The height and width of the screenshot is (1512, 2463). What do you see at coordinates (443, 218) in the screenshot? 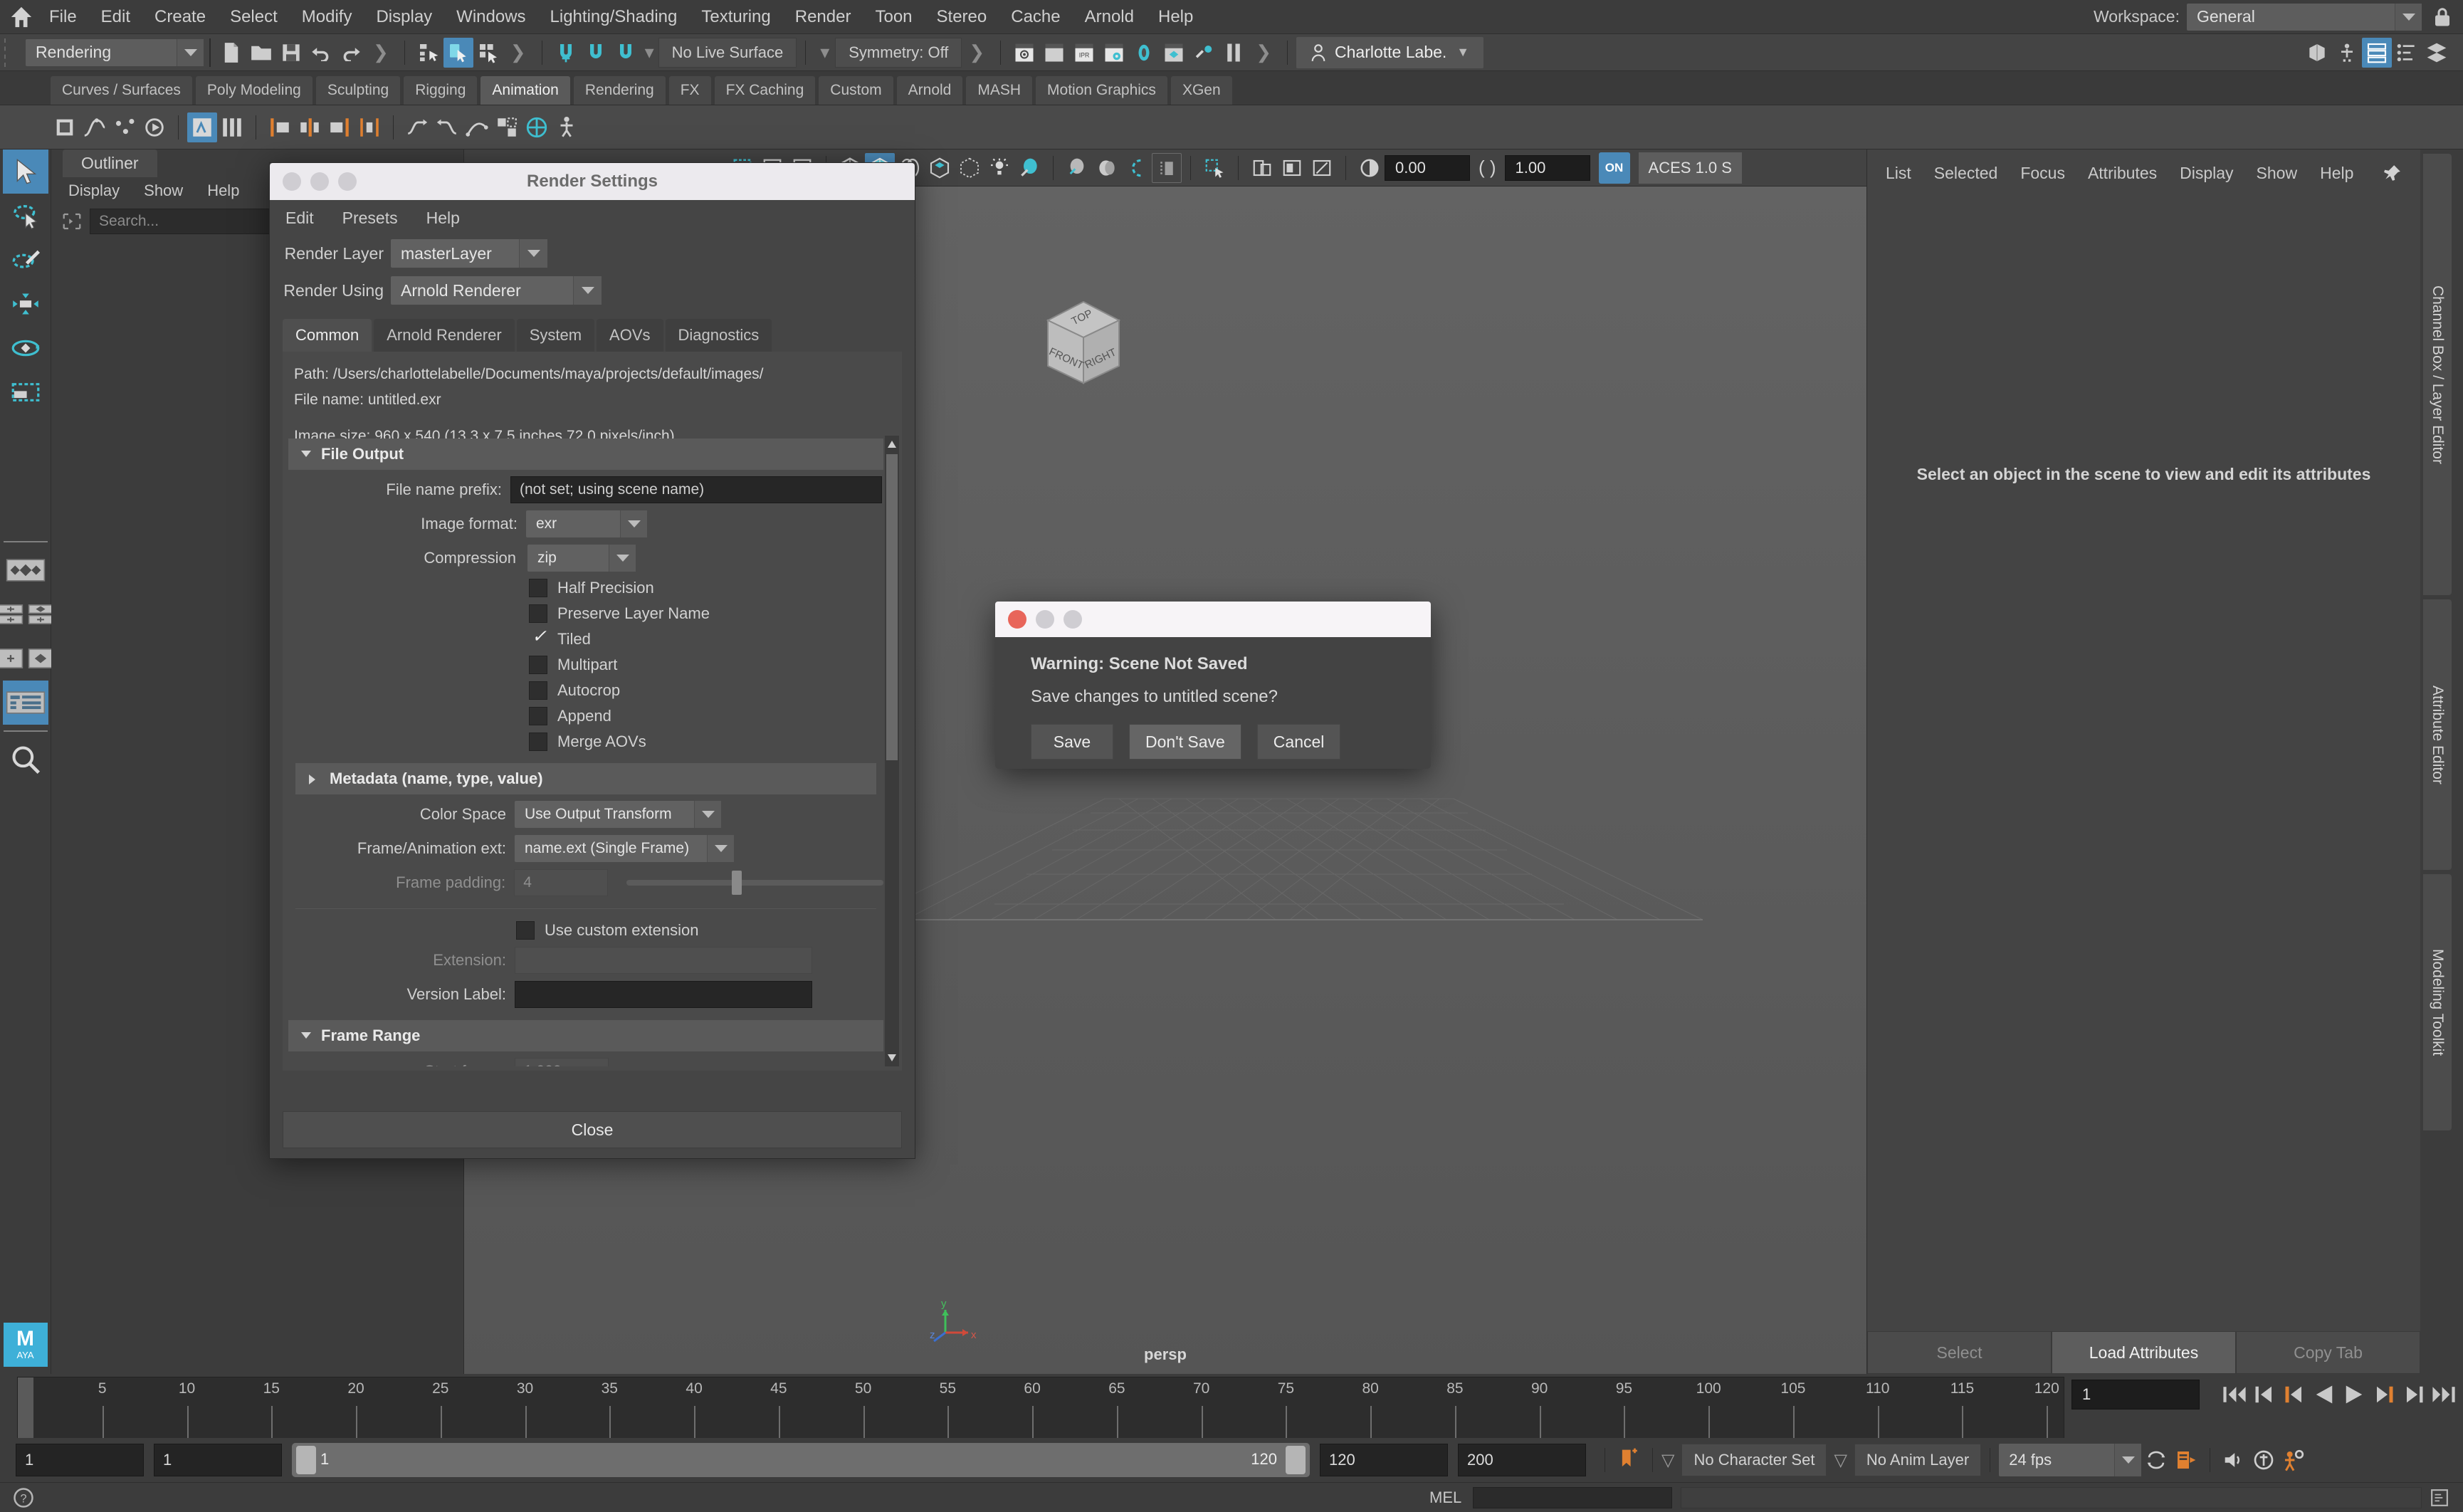
I see `rs-menu-help: Help` at bounding box center [443, 218].